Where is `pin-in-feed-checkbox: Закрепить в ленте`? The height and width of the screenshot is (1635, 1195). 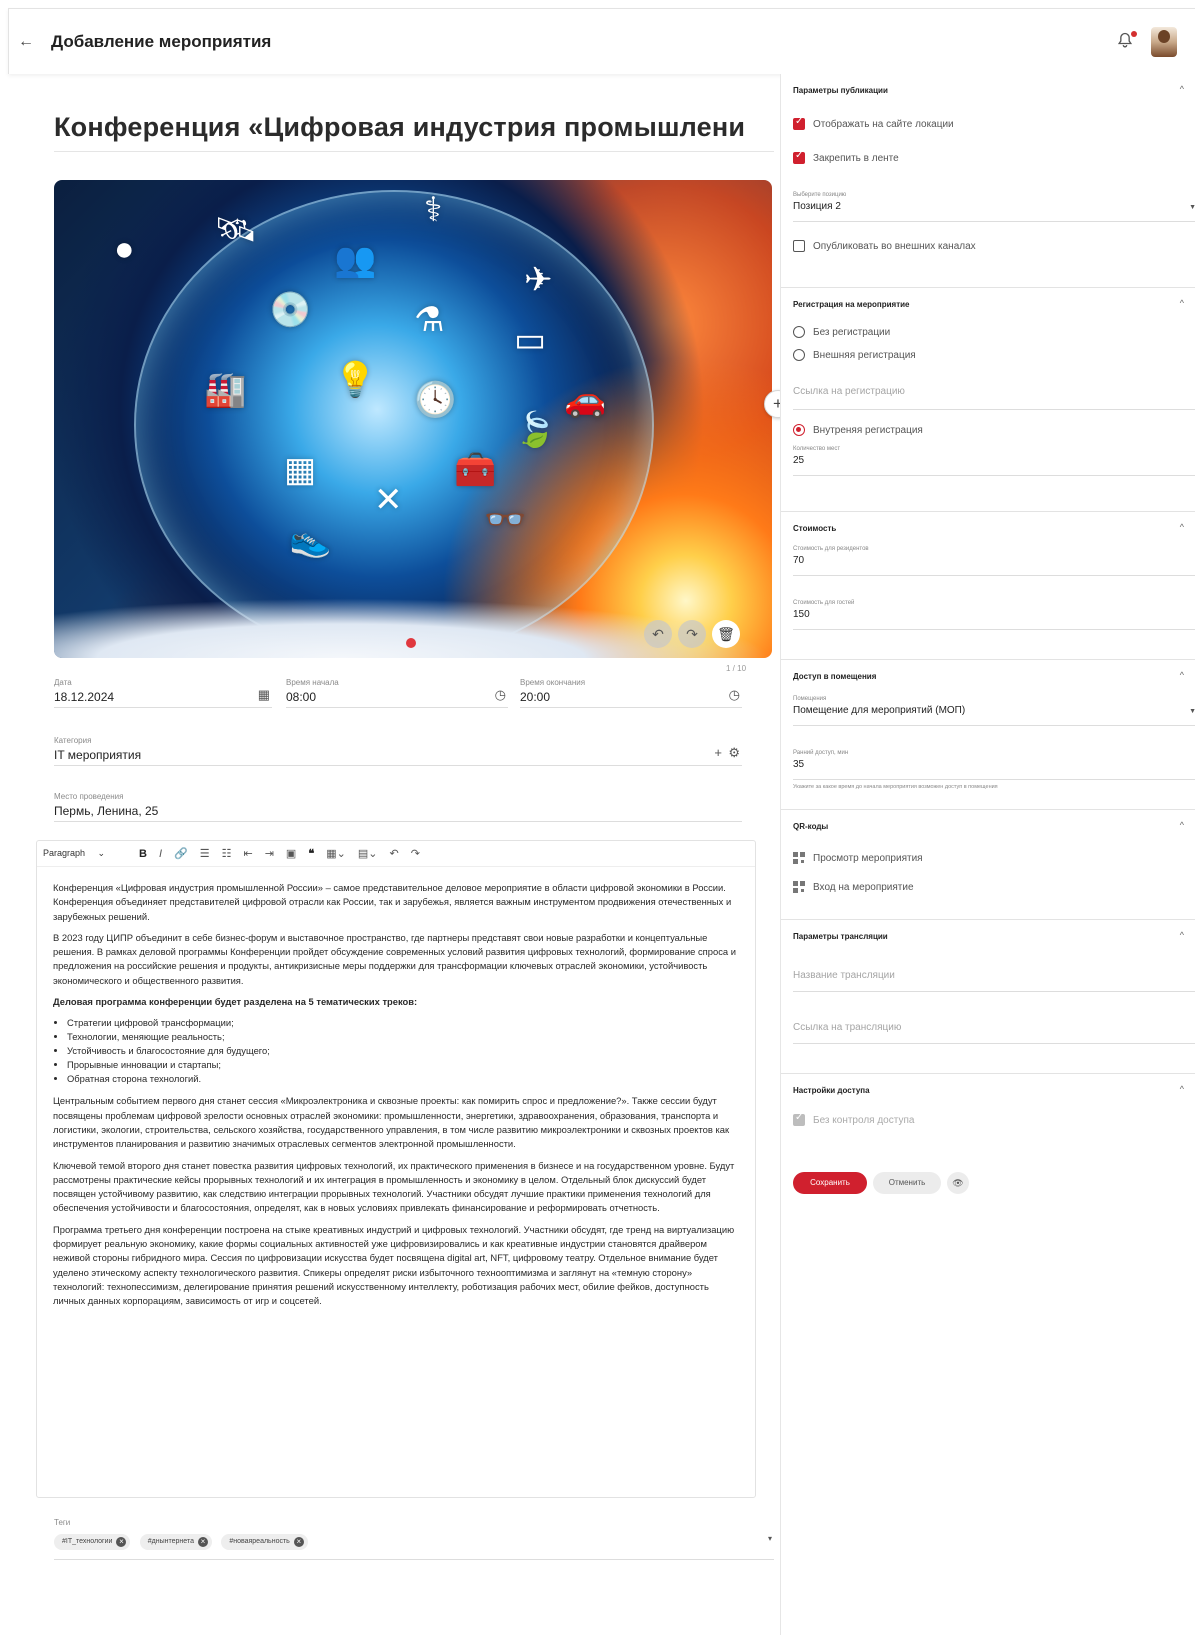 pin-in-feed-checkbox: Закрепить в ленте is located at coordinates (846, 157).